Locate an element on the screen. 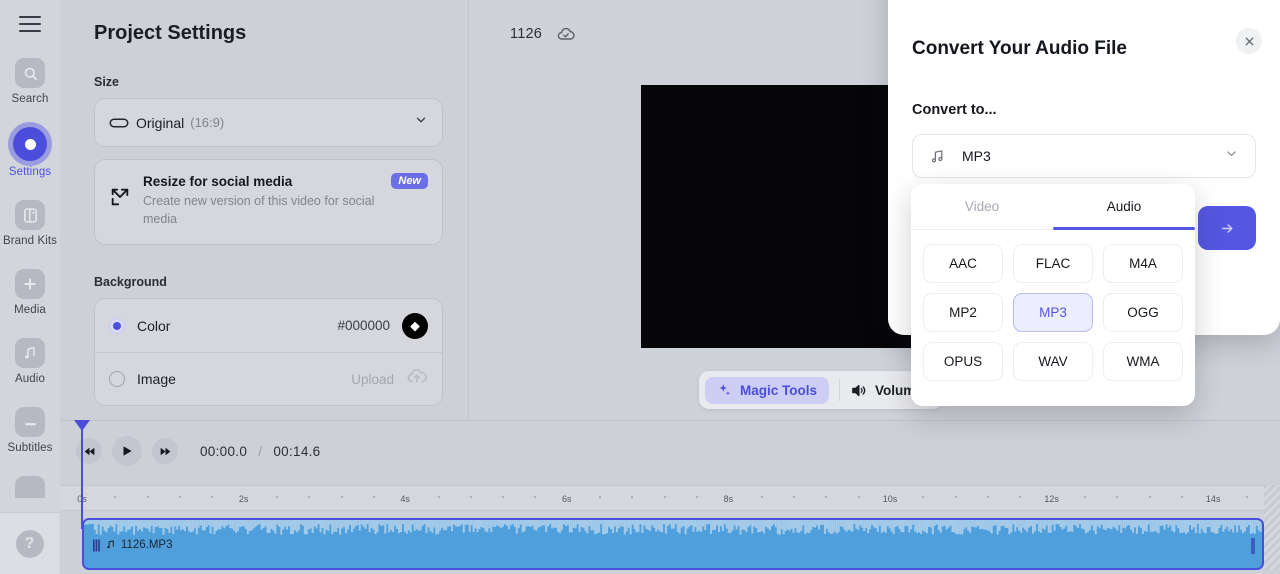  arrow-right-icon is located at coordinates (1227, 228).